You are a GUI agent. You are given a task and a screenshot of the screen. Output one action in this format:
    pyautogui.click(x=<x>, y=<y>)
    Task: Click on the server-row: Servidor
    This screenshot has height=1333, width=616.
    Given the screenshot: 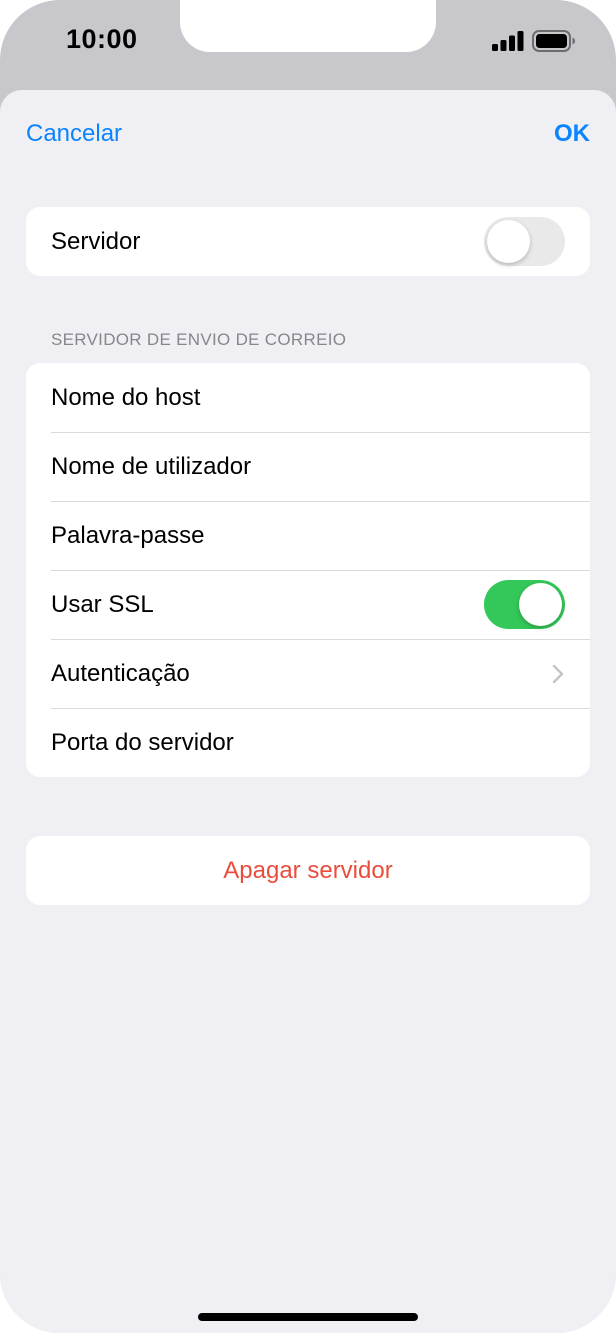 What is the action you would take?
    pyautogui.click(x=308, y=241)
    